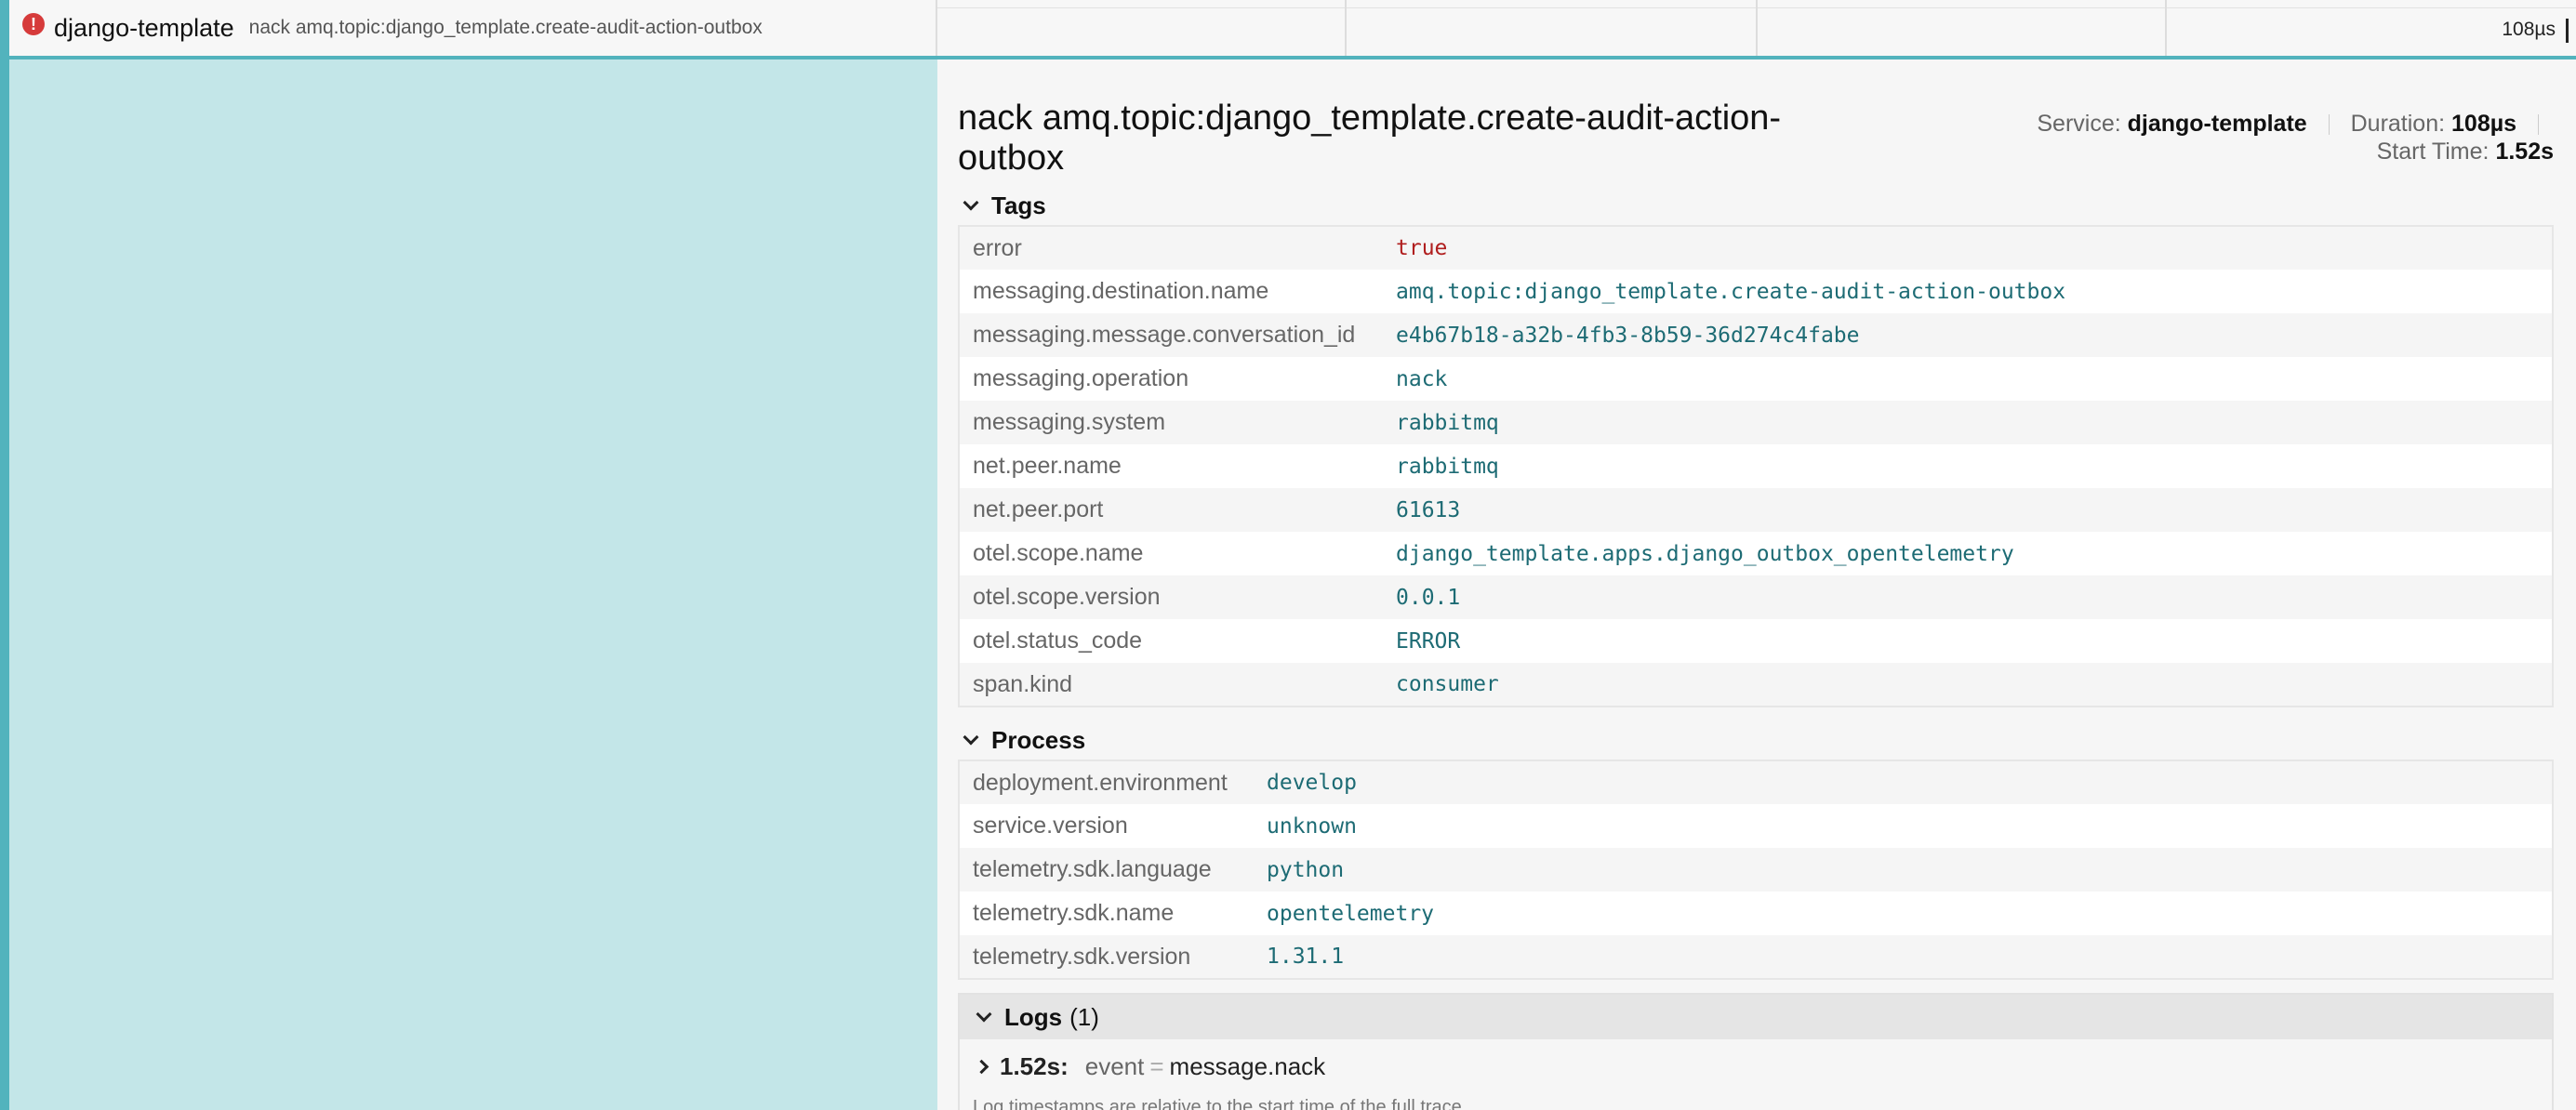  Describe the element at coordinates (1968, 597) in the screenshot. I see `tag-value: 0.0.1` at that location.